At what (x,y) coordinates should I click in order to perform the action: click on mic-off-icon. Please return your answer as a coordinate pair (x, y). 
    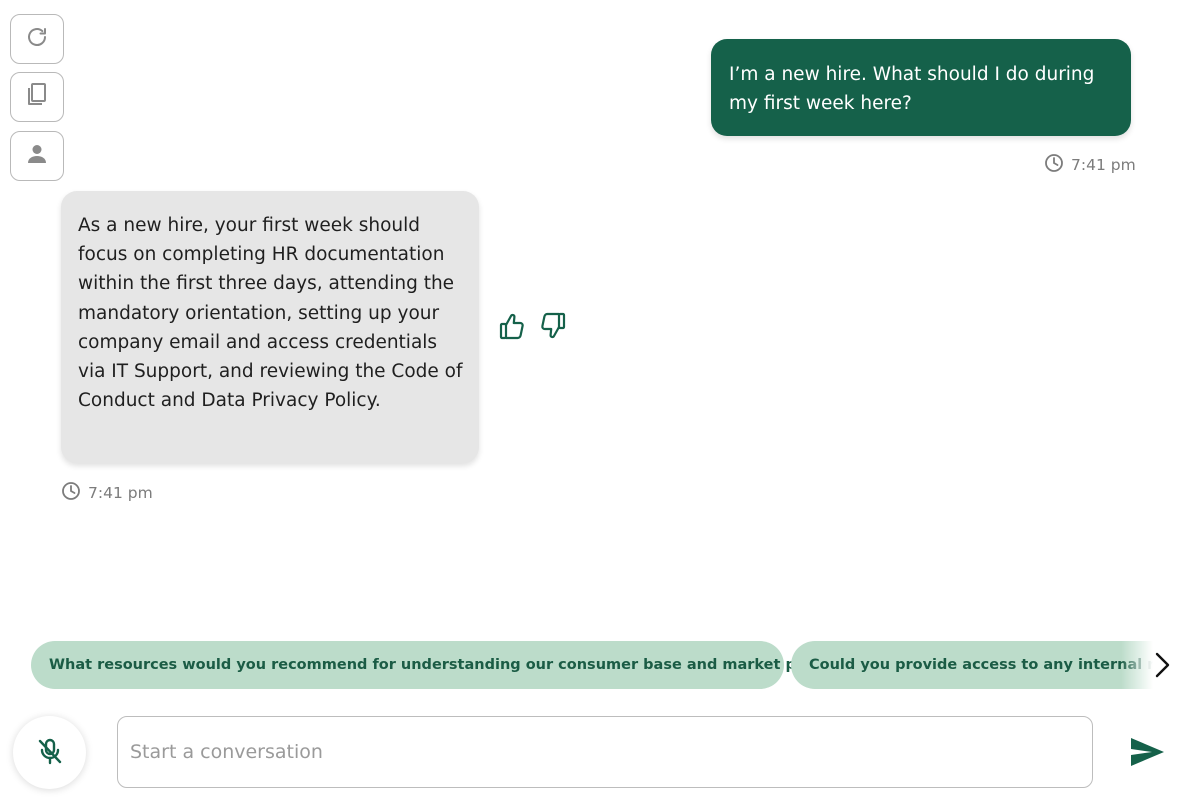
    Looking at the image, I should click on (50, 753).